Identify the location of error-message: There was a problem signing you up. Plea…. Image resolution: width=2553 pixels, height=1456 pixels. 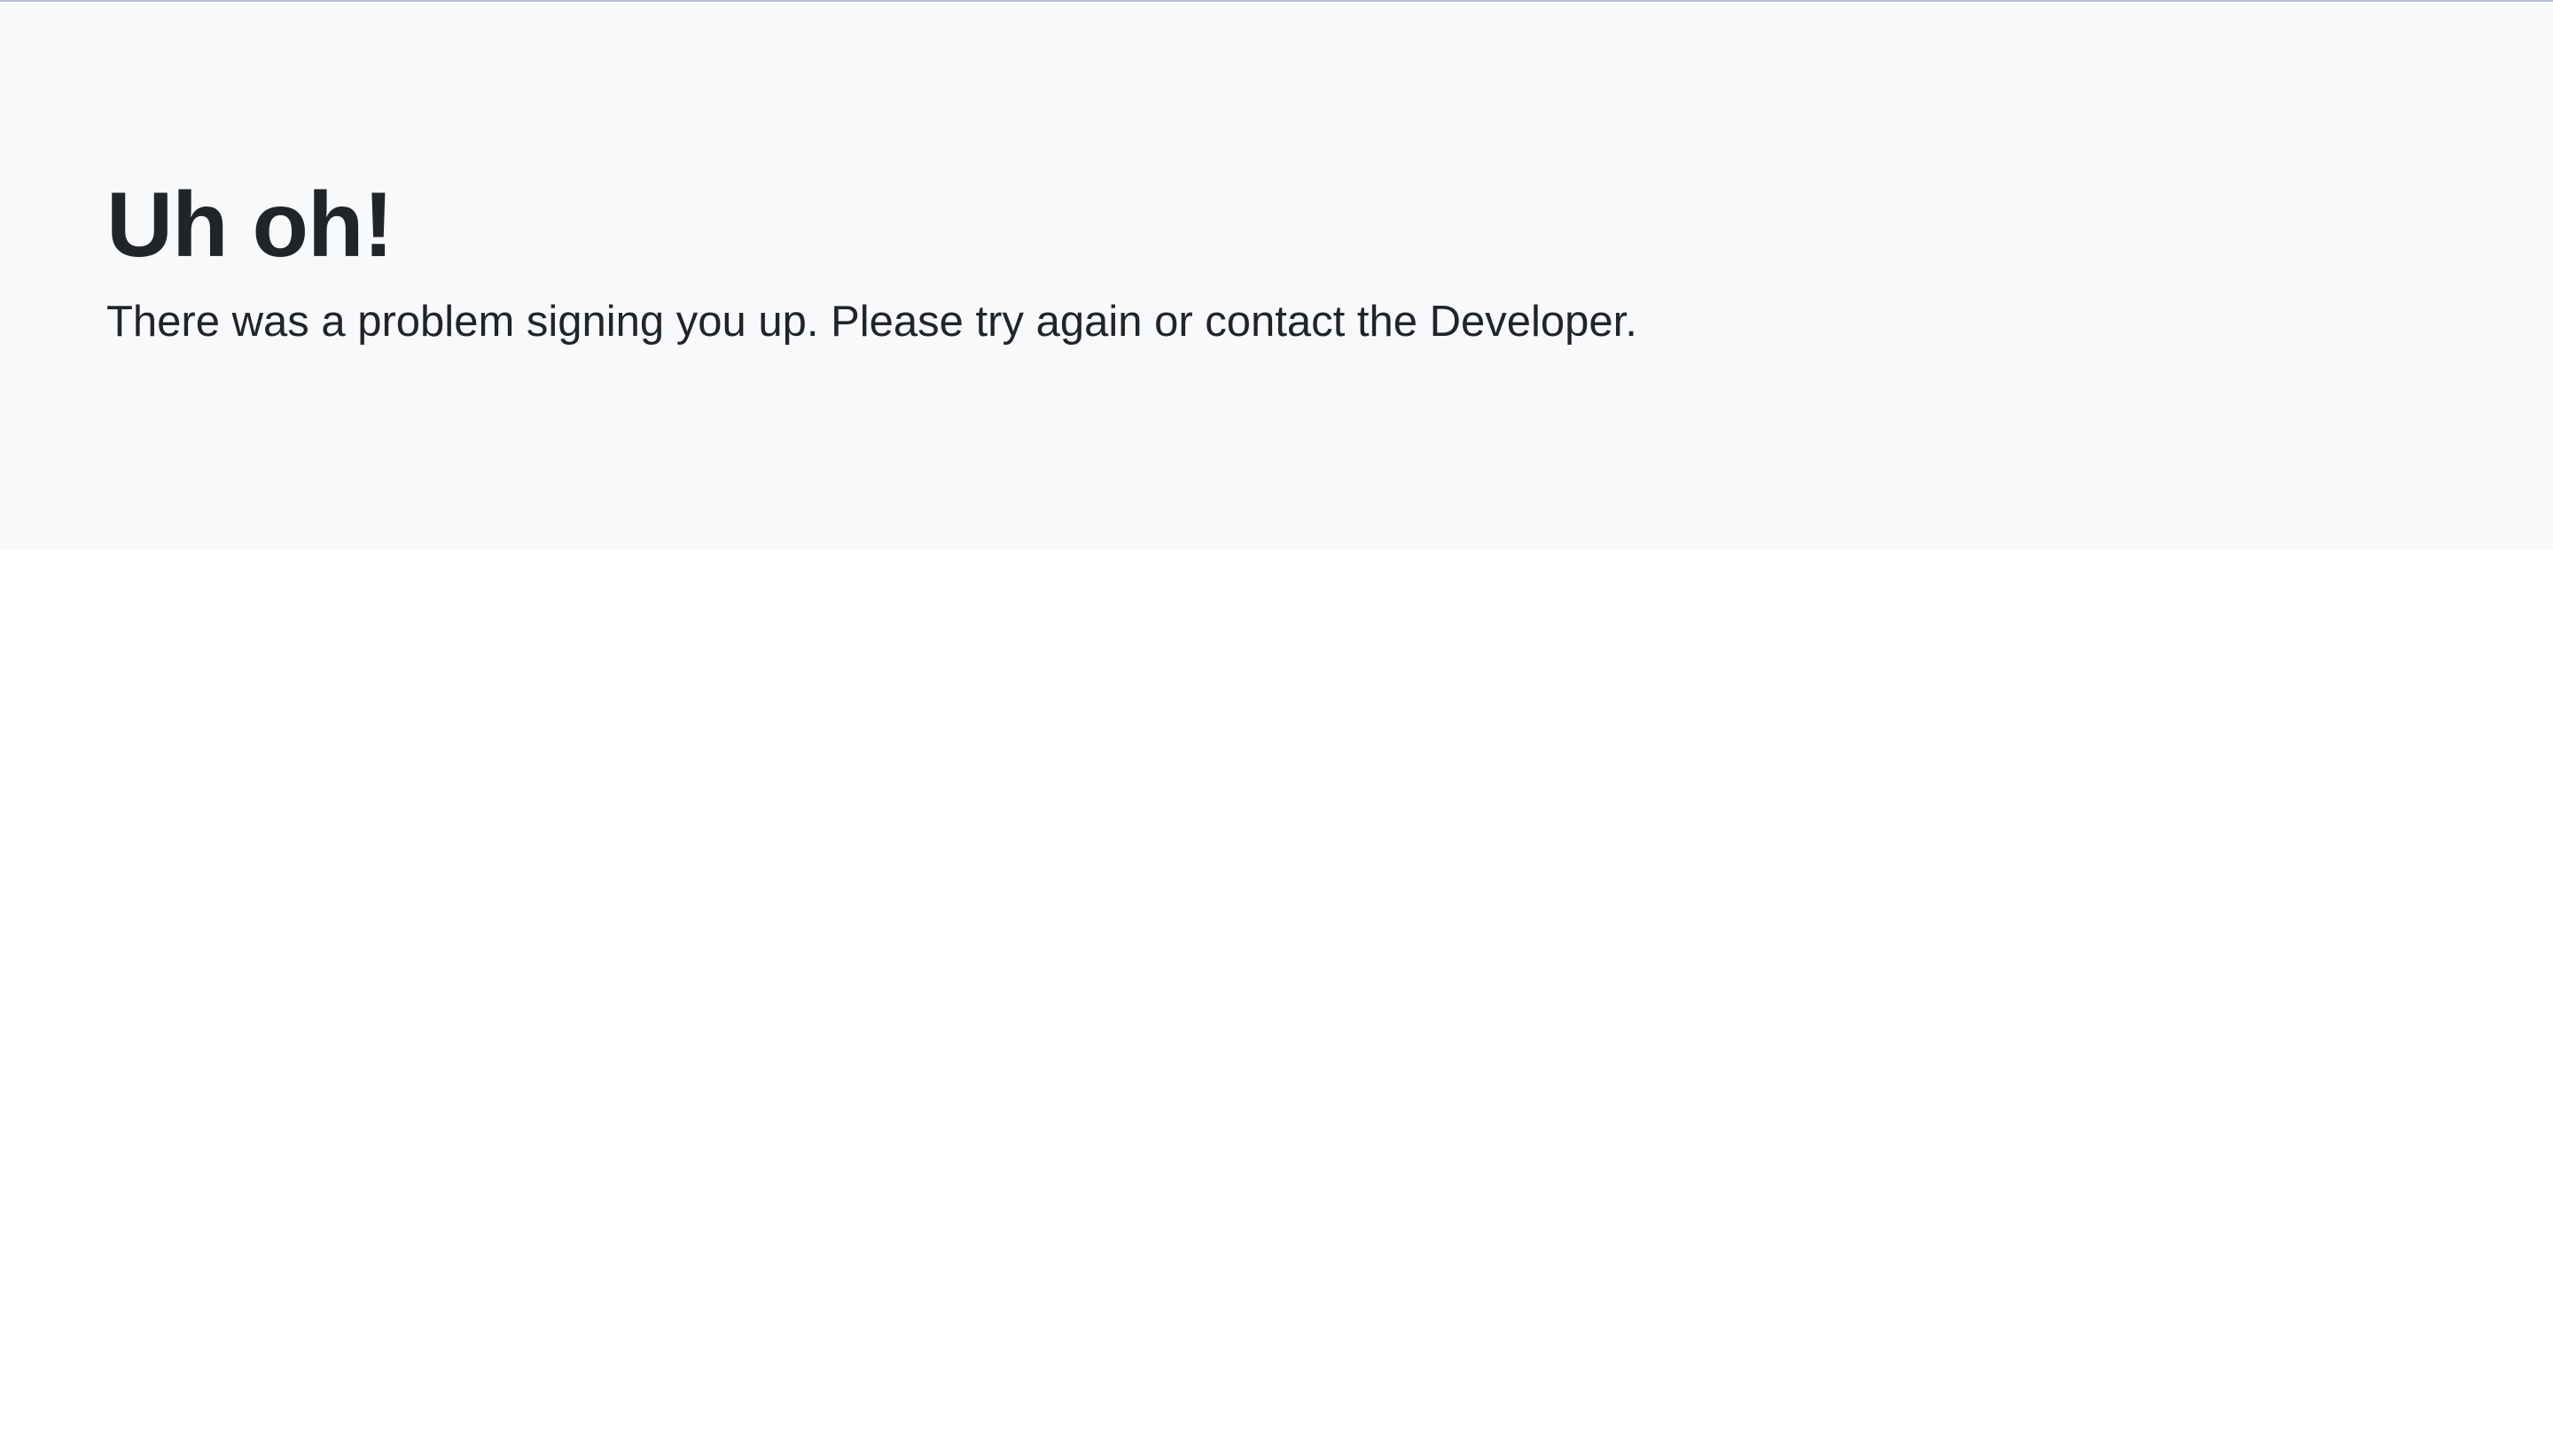
(871, 322).